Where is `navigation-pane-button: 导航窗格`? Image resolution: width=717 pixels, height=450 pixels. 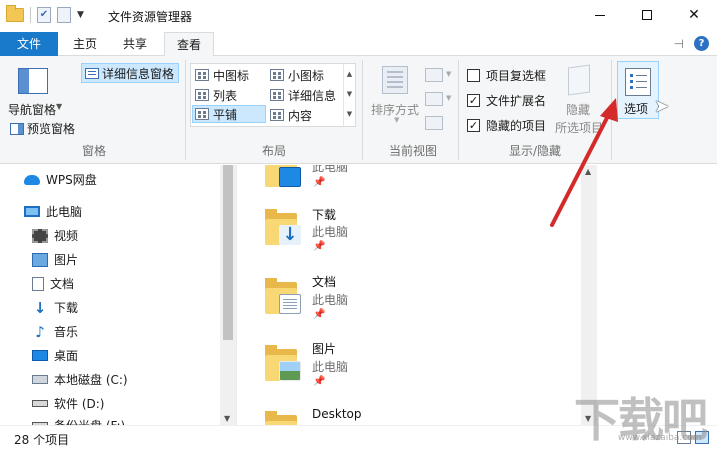
navigation-pane-button: 导航窗格 is located at coordinates (32, 109).